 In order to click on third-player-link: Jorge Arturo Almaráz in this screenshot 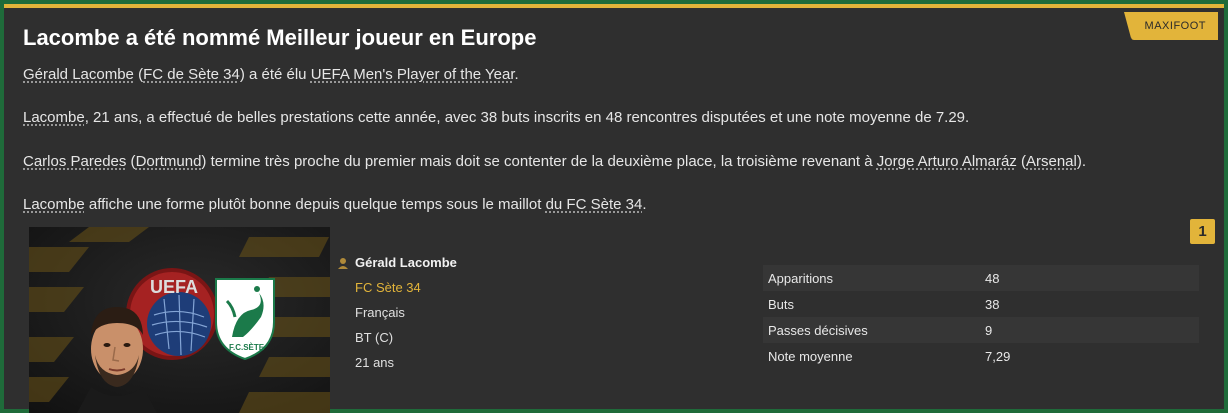, I will do `click(947, 161)`.